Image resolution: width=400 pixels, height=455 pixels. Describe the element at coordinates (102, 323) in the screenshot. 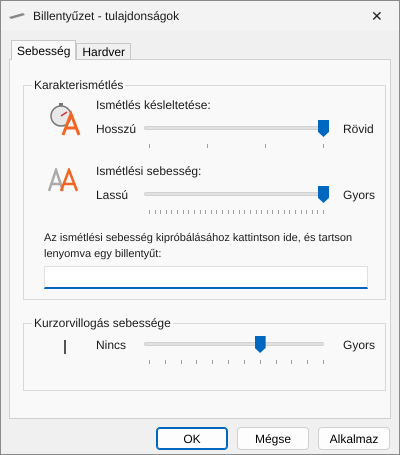

I see `group-title: Kurzorvillogás sebessége` at that location.